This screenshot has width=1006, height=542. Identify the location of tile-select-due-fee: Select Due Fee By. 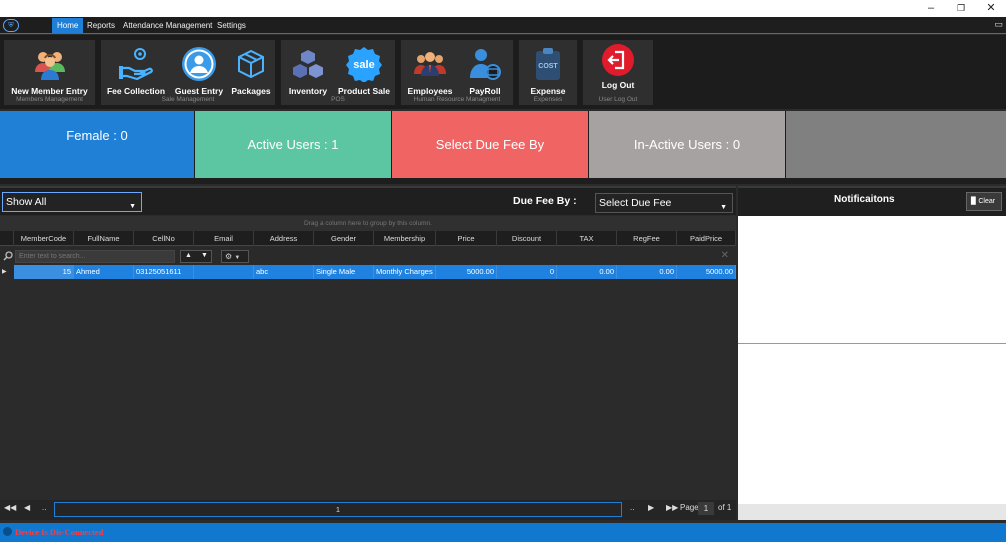
(490, 144).